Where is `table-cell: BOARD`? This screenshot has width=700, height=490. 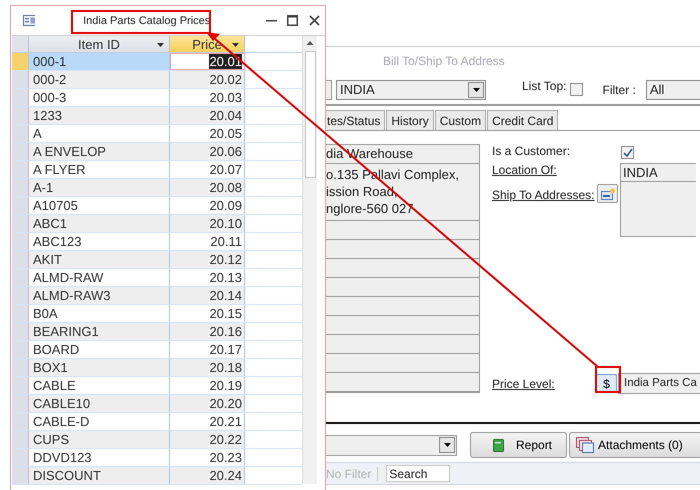 table-cell: BOARD is located at coordinates (99, 349).